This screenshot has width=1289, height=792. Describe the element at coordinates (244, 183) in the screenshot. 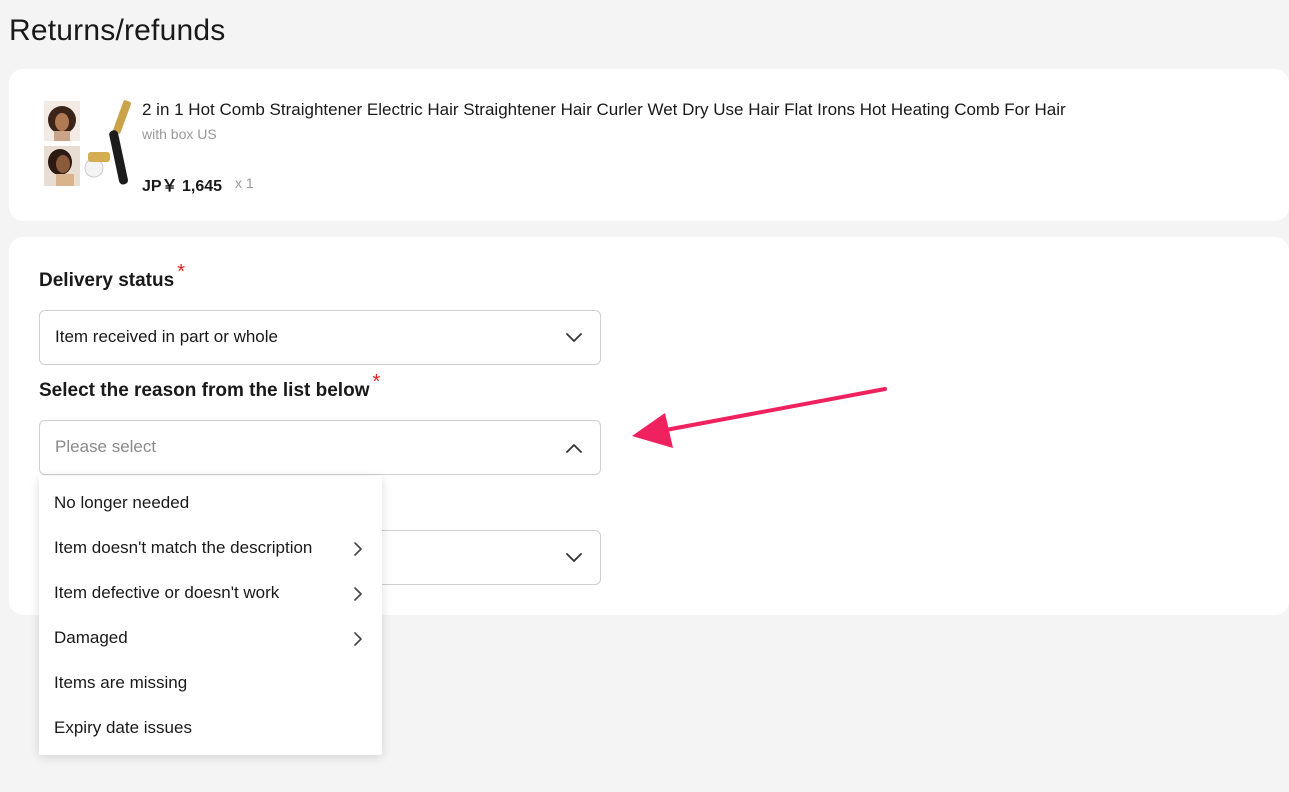

I see `product-quantity: x 1` at that location.